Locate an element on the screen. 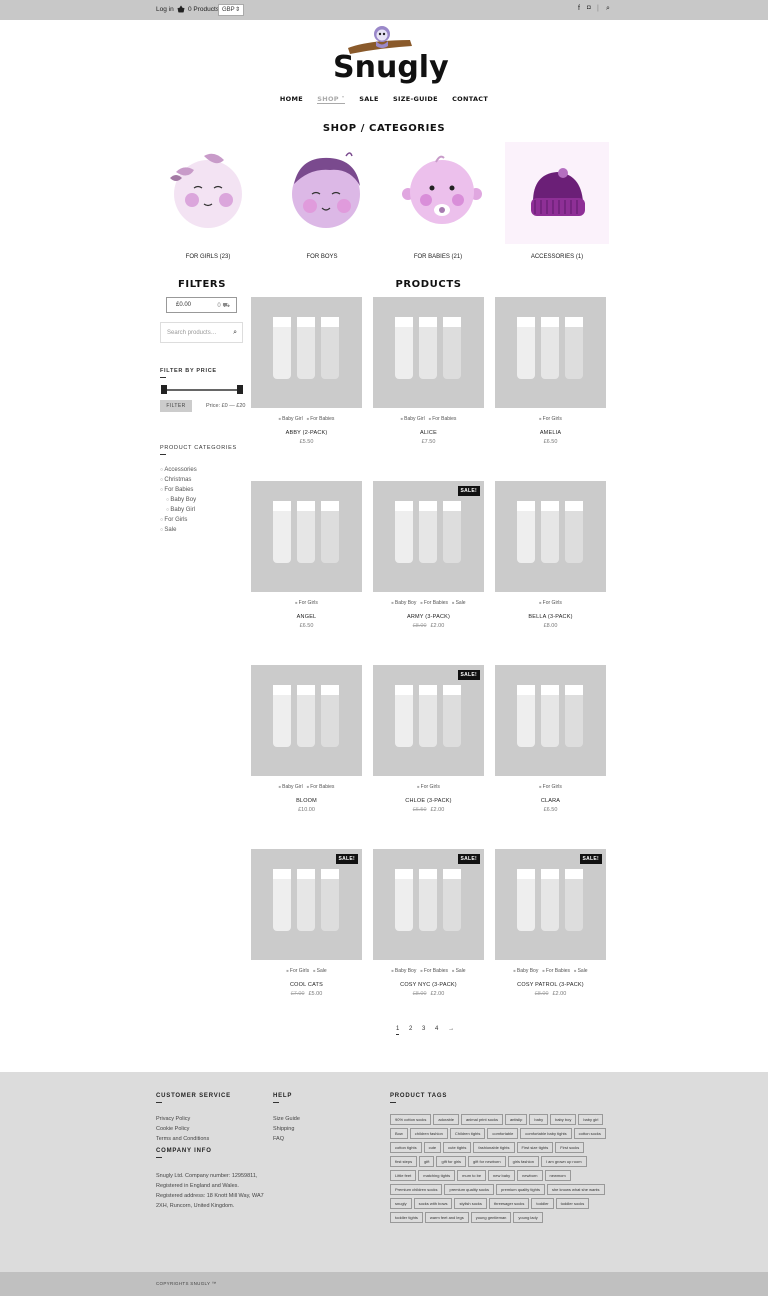 This screenshot has height=1296, width=768. tag-link: toddler socks is located at coordinates (572, 1203).